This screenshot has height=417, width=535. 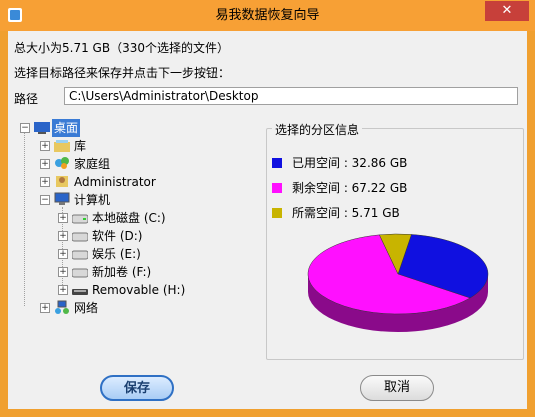 I want to click on window-title: 易我数据恢复向导, so click(x=267, y=15).